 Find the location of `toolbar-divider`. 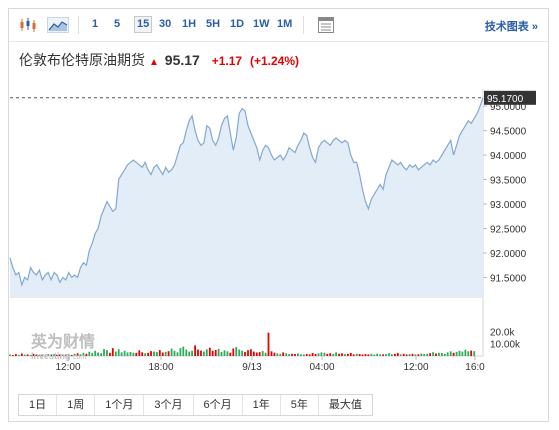

toolbar-divider is located at coordinates (78, 25).